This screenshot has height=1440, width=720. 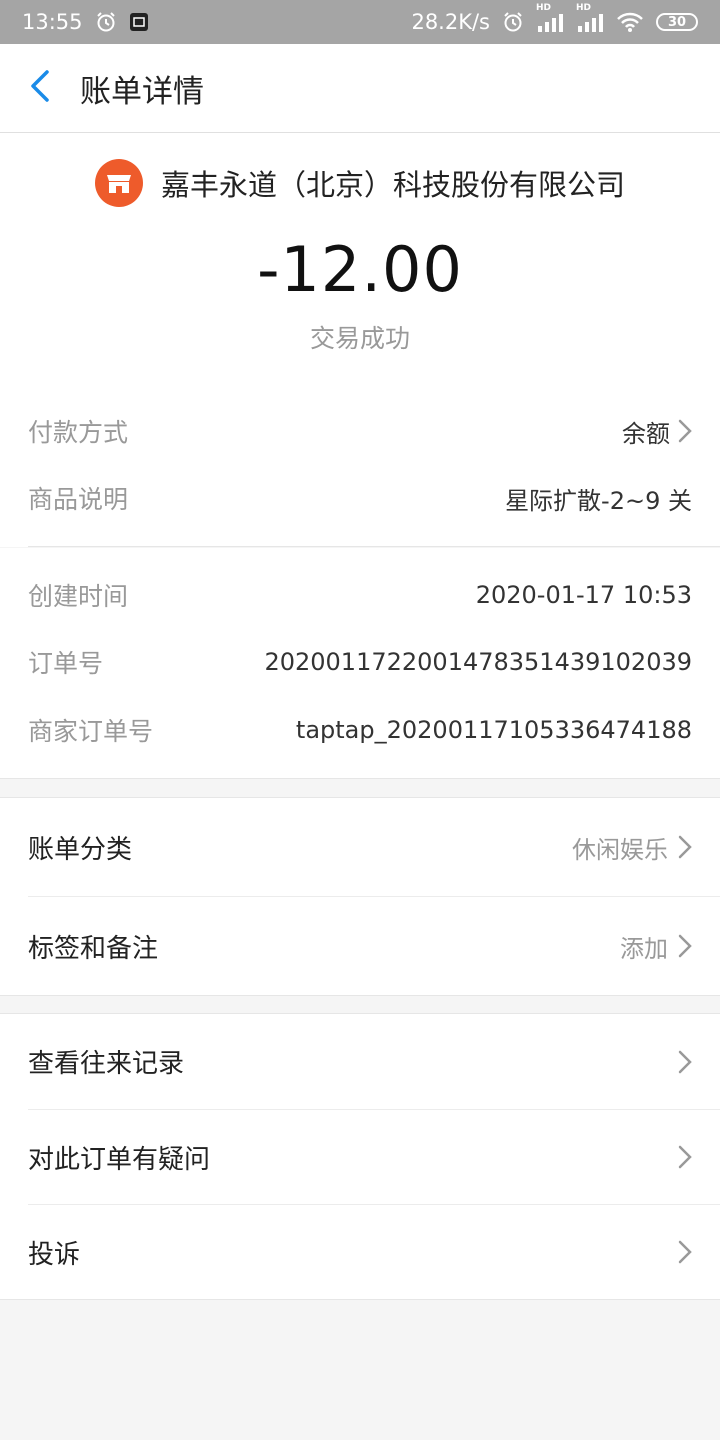 I want to click on merchant-header: 嘉丰永道（北京）科技股份有限公司, so click(x=360, y=183).